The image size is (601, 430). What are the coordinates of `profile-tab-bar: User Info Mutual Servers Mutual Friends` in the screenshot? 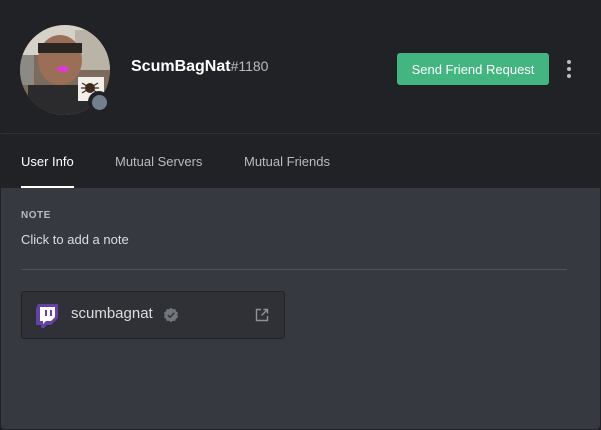 It's located at (300, 161).